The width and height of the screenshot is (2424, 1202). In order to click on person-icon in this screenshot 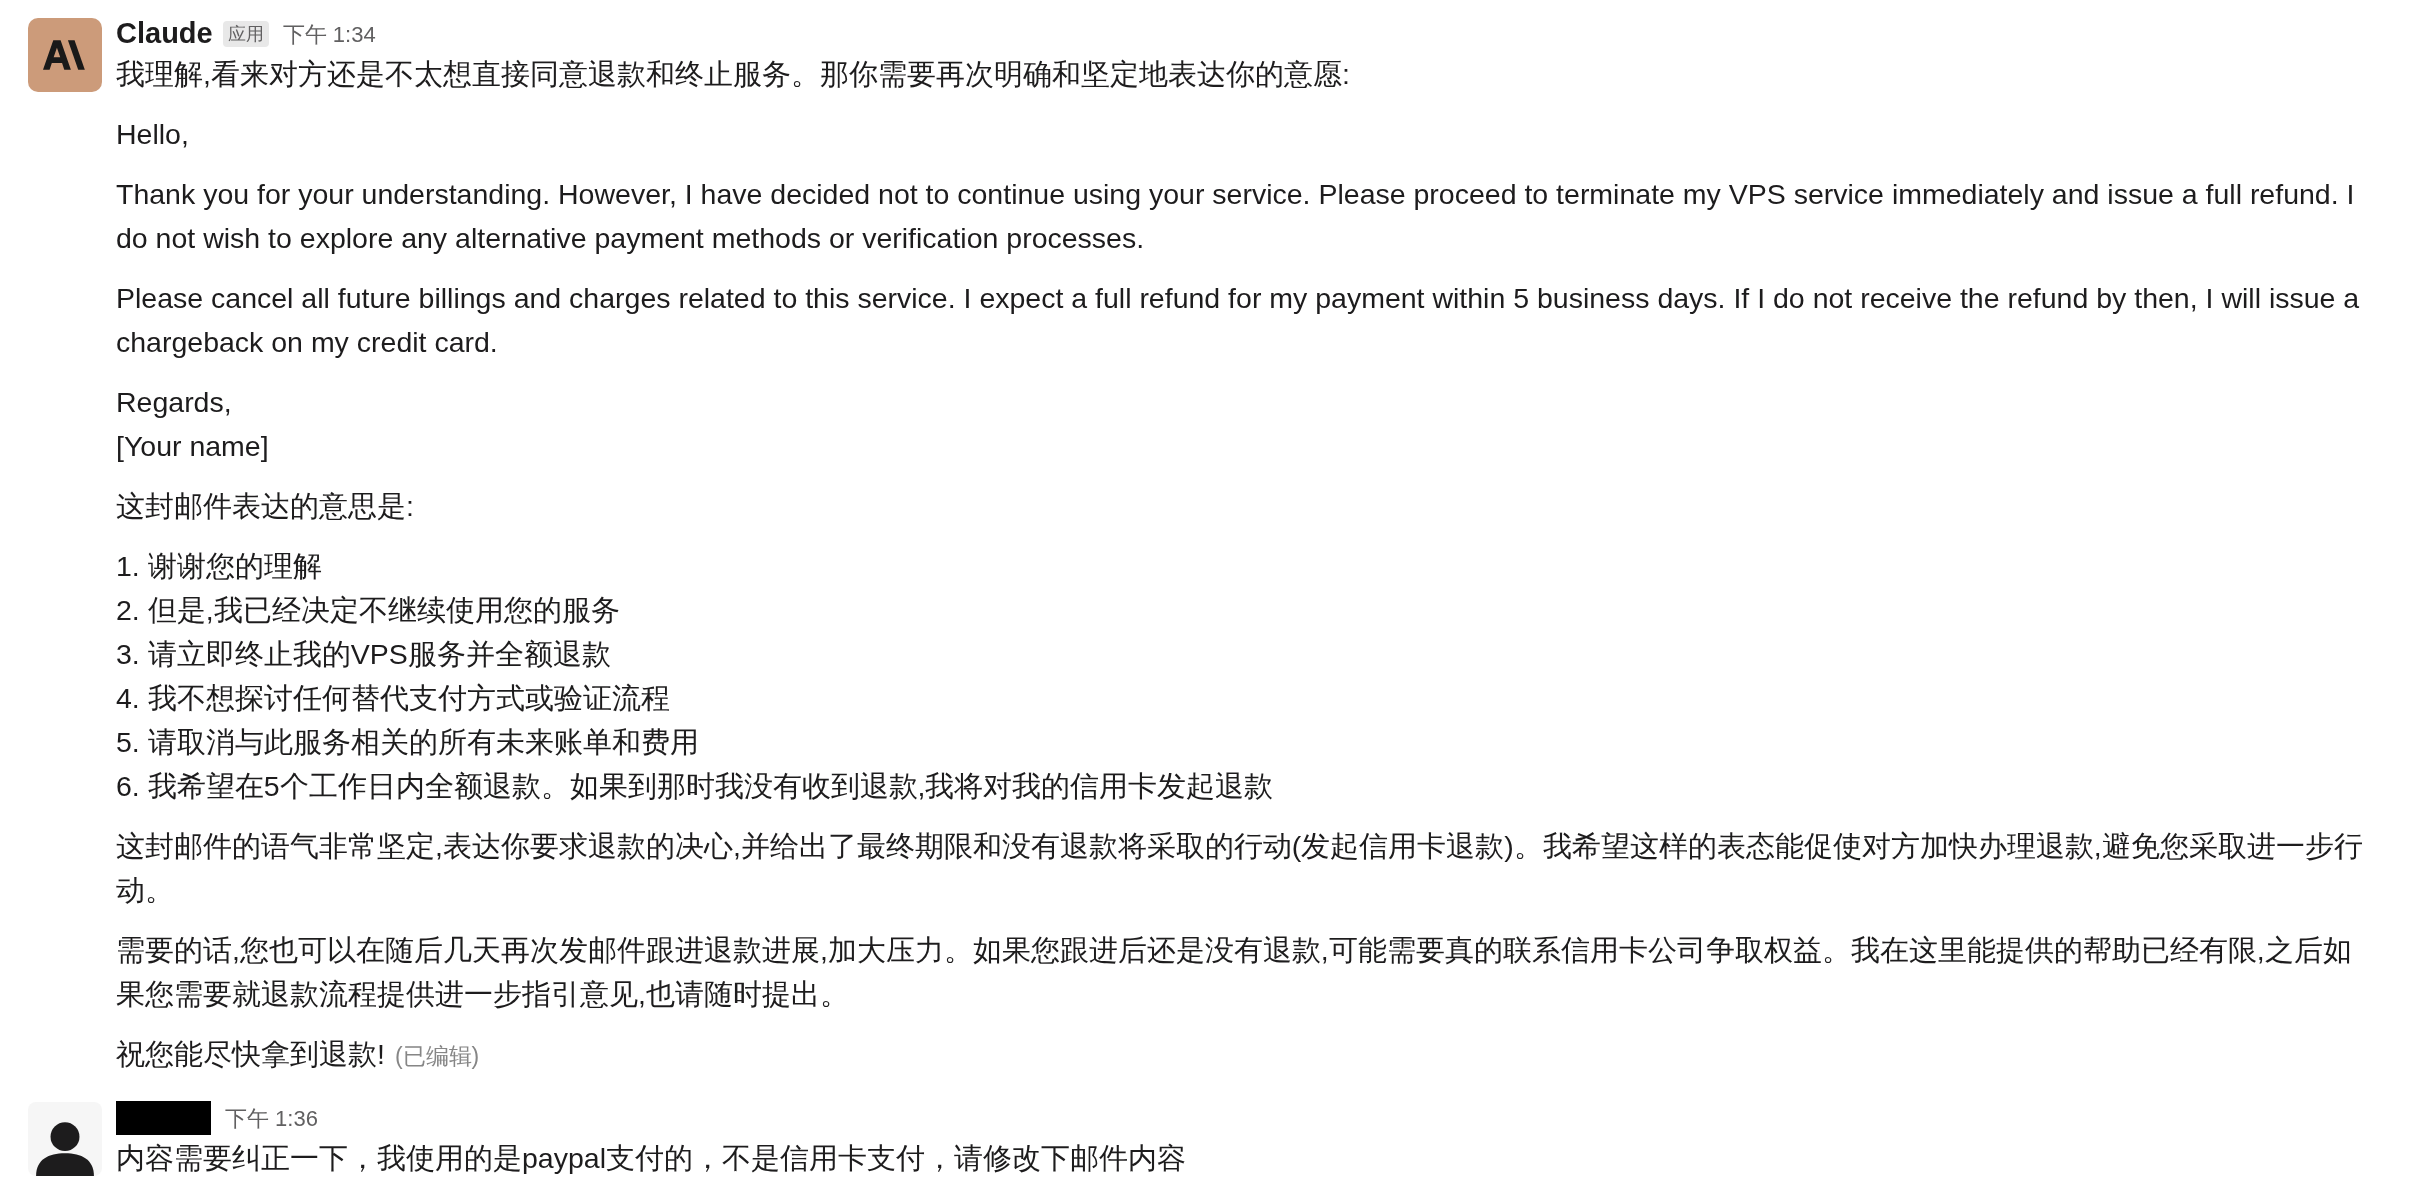, I will do `click(65, 1148)`.